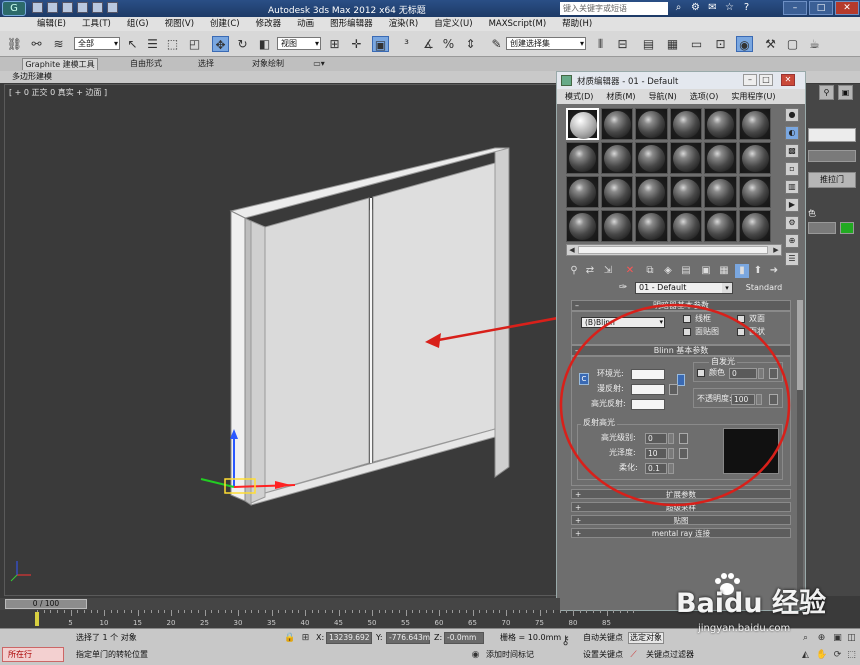 The height and width of the screenshot is (665, 860). Describe the element at coordinates (603, 638) in the screenshot. I see `auto-key-label: 自动关键点` at that location.